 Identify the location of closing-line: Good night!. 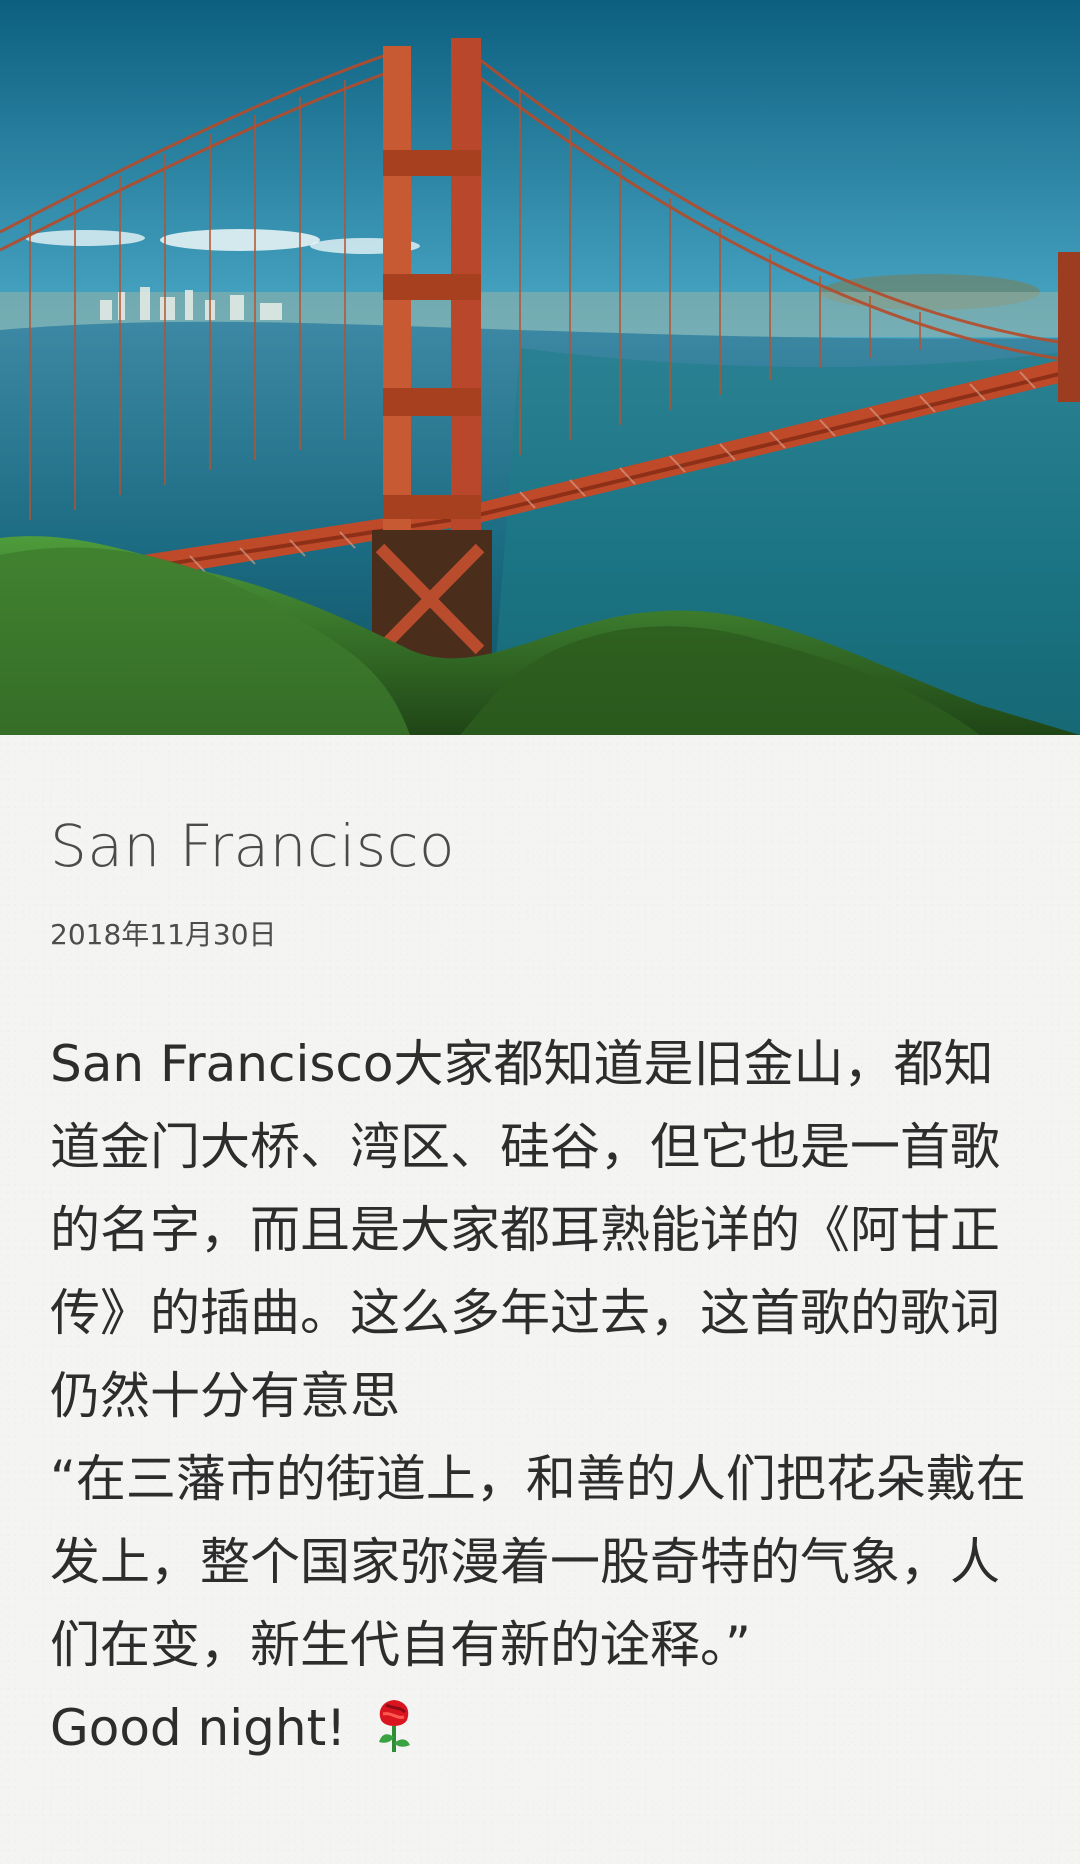
(545, 1728).